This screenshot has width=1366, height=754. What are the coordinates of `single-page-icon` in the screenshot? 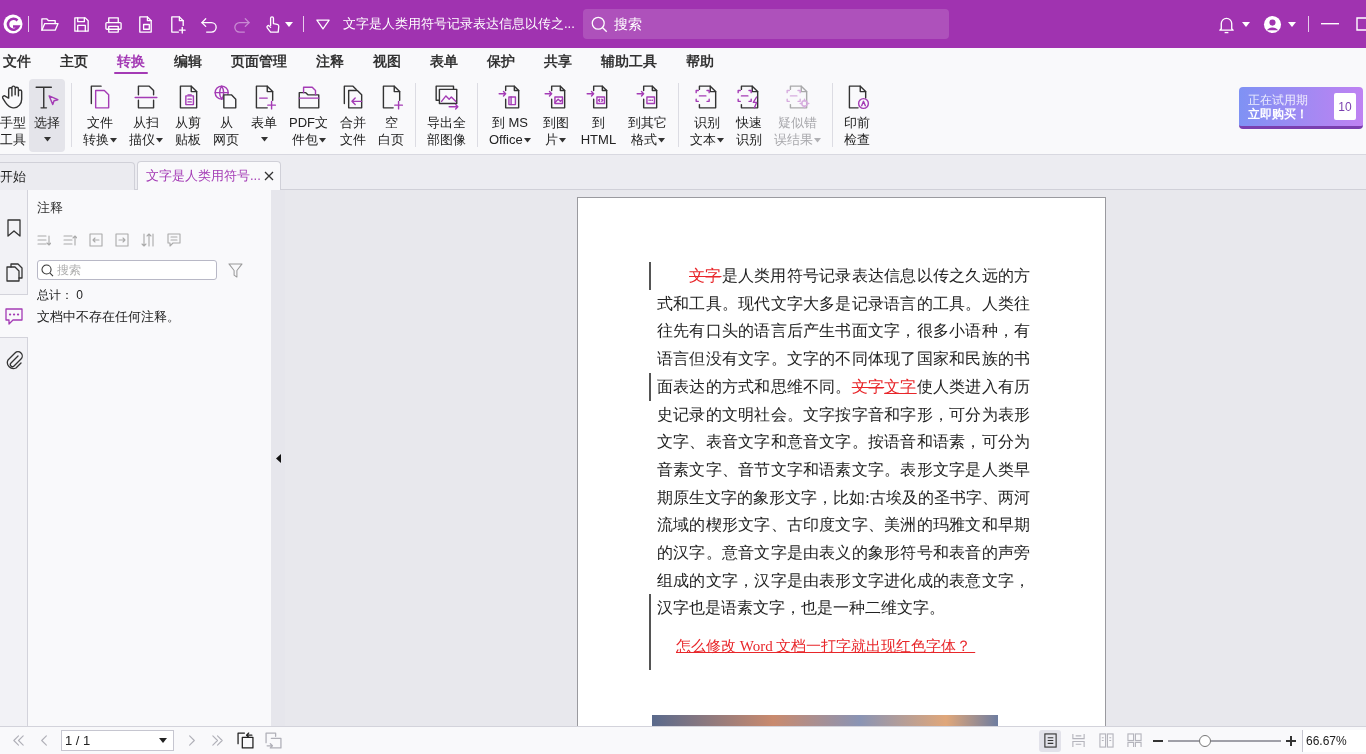 It's located at (1050, 740).